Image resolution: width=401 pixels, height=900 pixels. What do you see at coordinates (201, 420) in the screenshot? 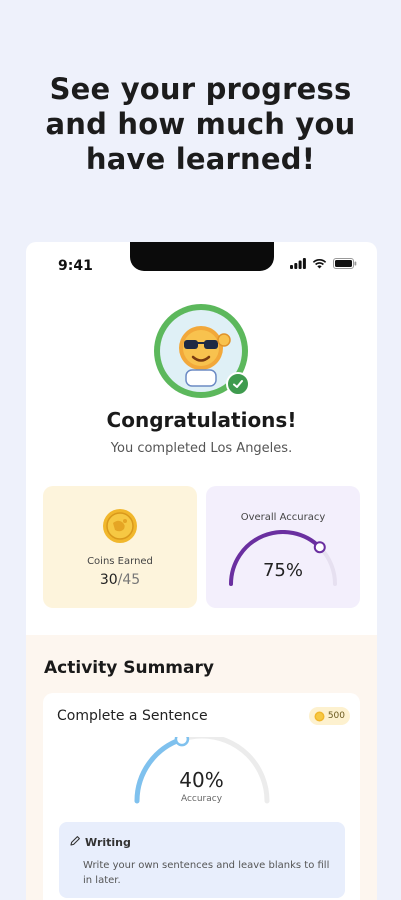
I see `congratulations-title: Congratulations!` at bounding box center [201, 420].